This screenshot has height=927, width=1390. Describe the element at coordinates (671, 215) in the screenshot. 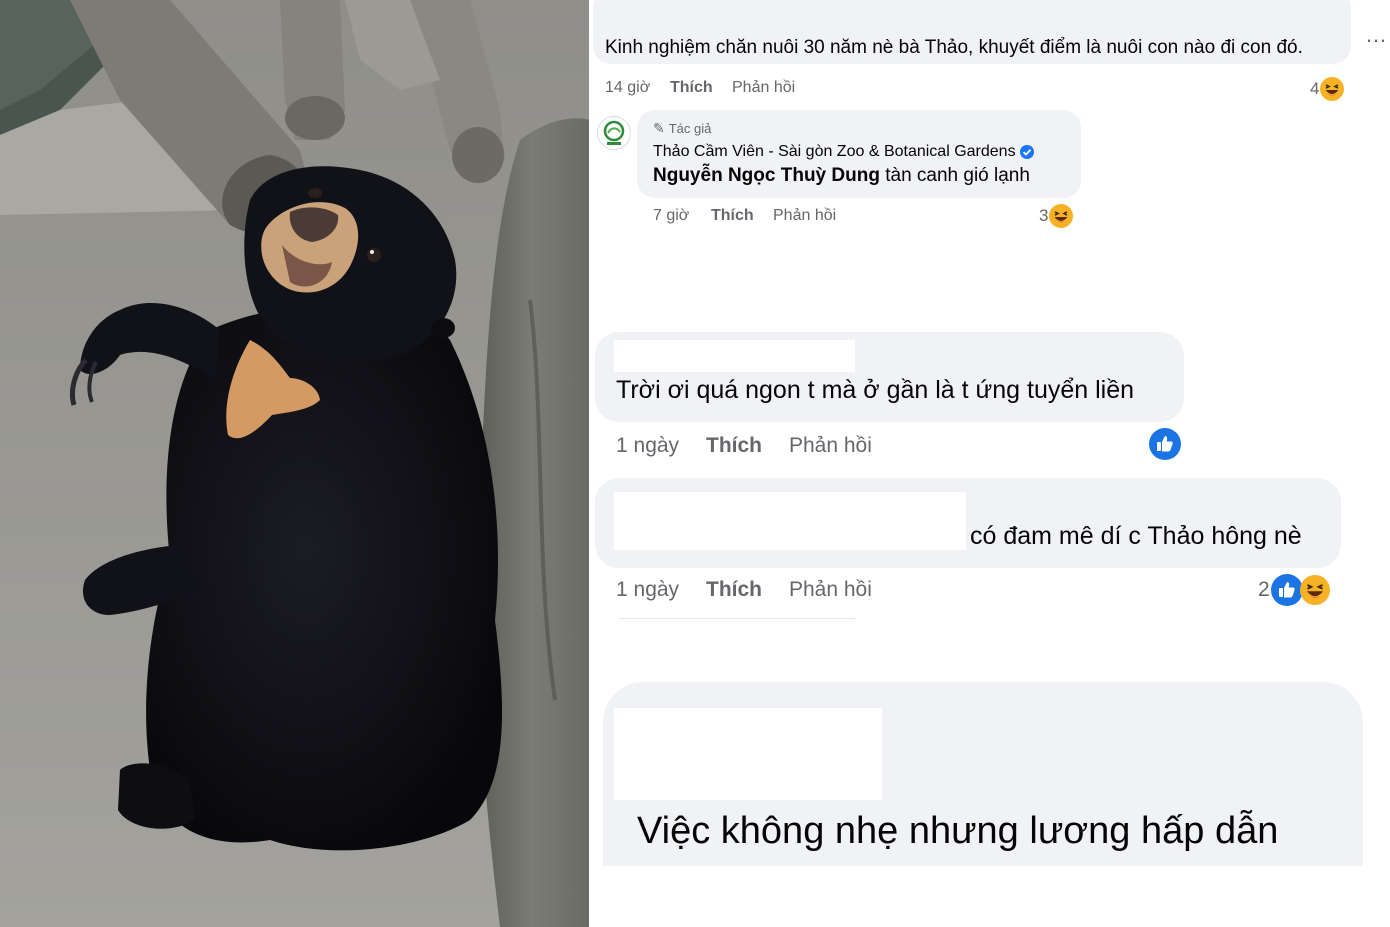

I see `comment-time: 7 giờ` at that location.